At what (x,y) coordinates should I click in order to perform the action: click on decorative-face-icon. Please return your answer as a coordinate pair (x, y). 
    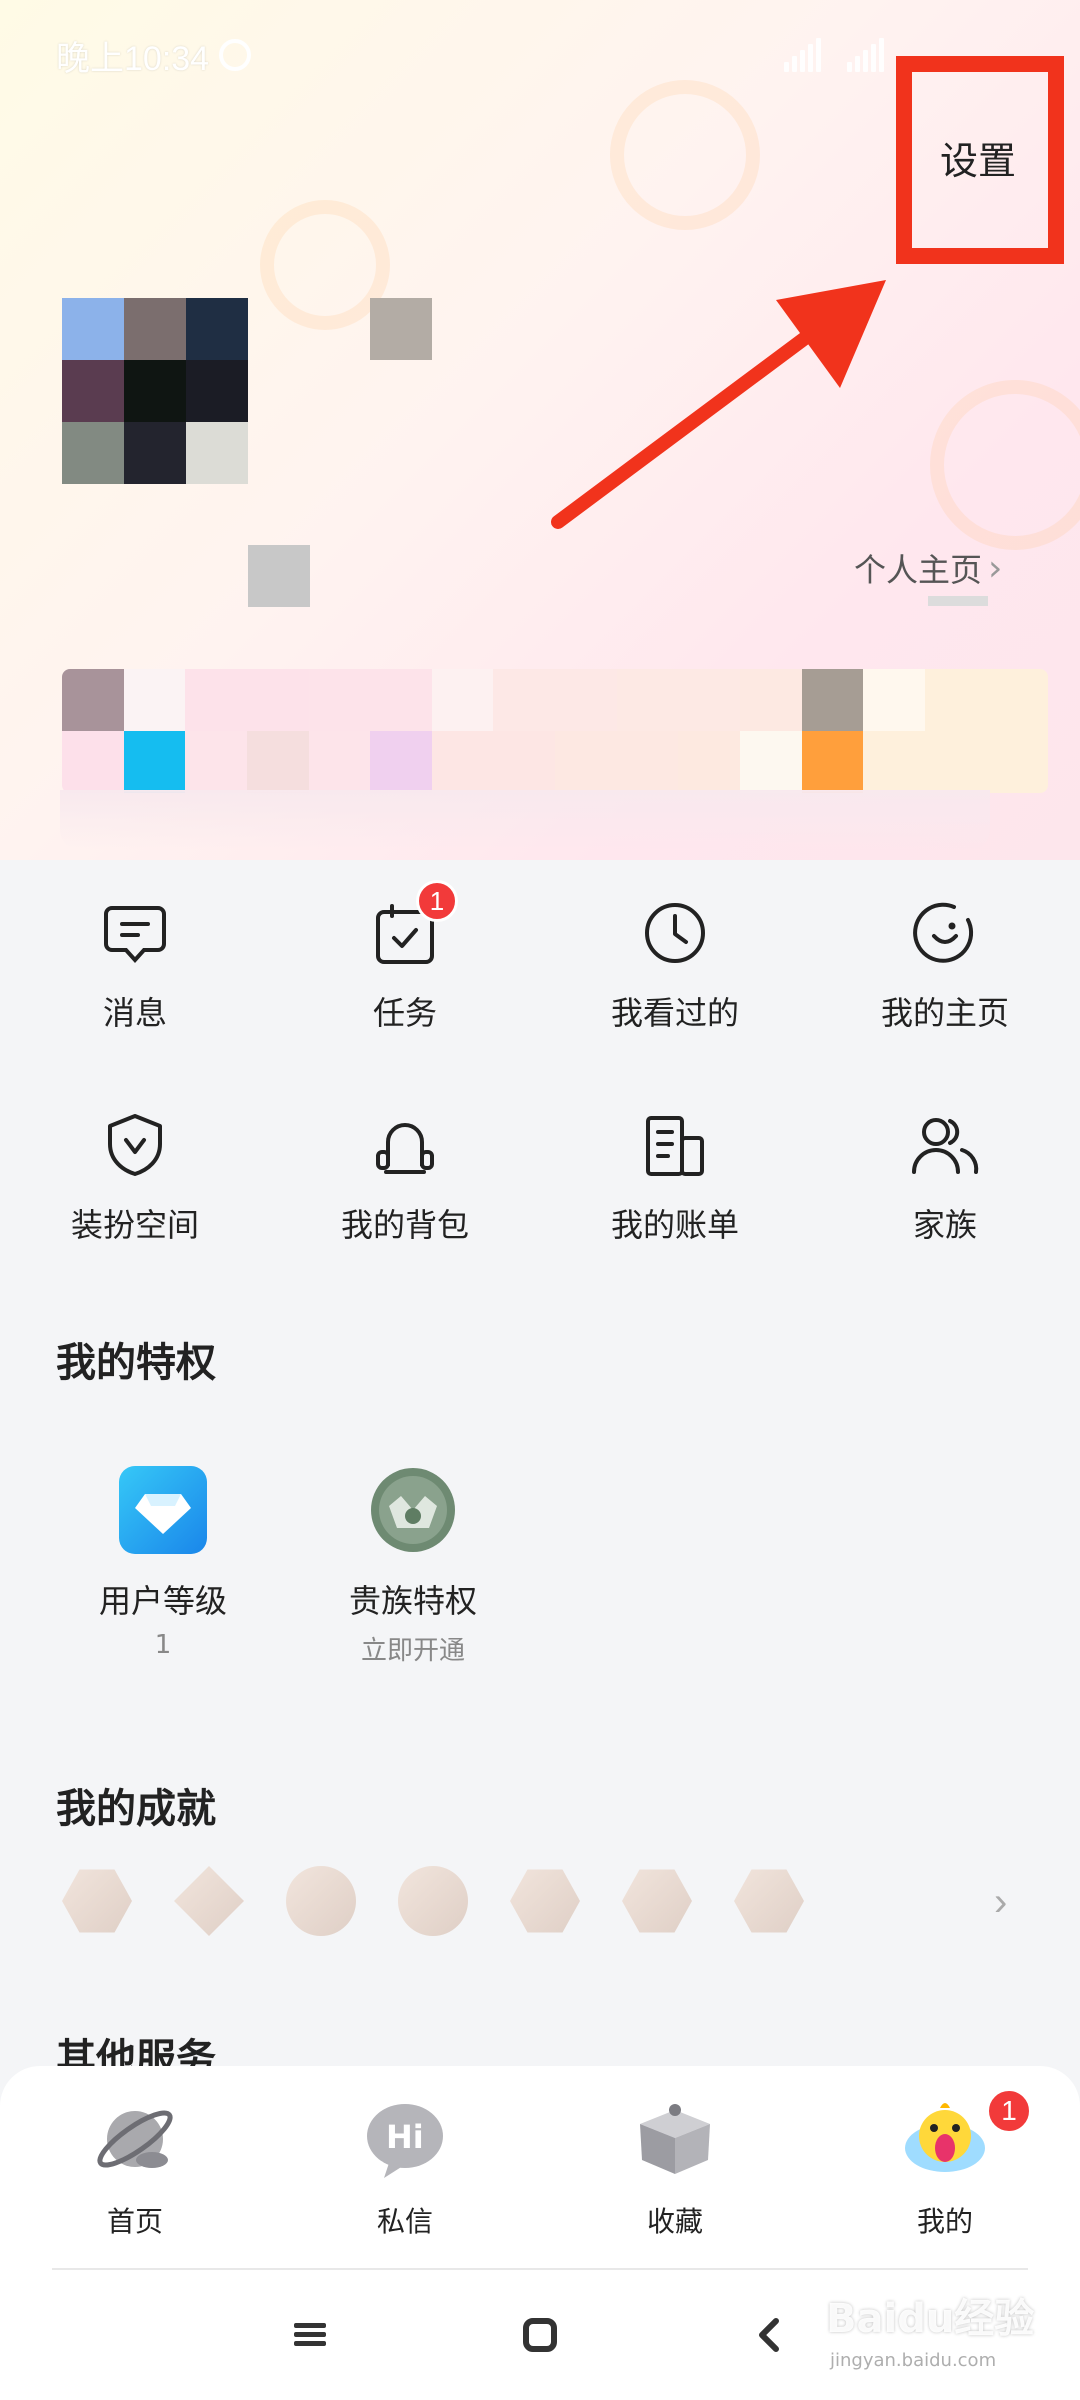
    Looking at the image, I should click on (1005, 465).